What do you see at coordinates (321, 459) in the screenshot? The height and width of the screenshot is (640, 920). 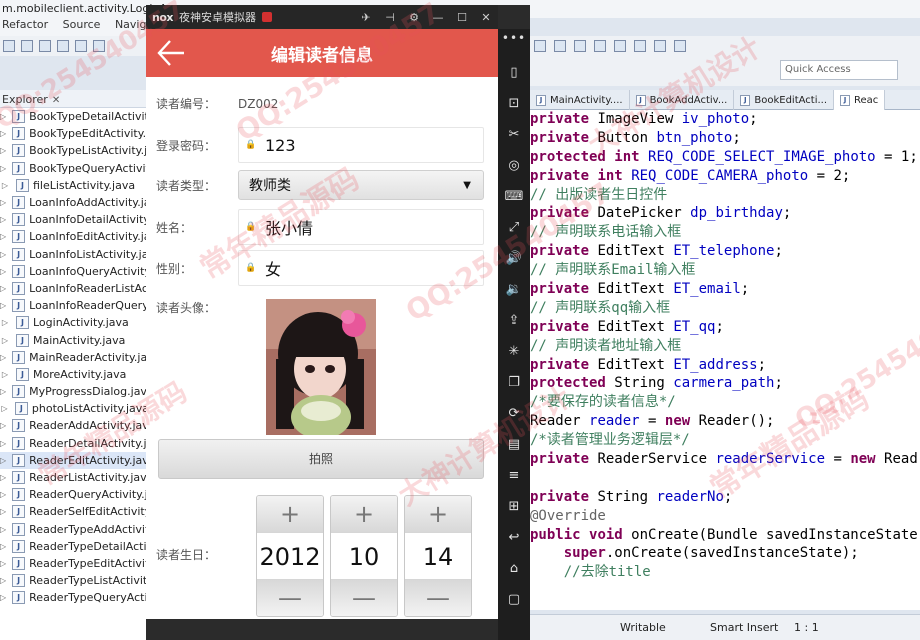 I see `take-photo-button: 拍照` at bounding box center [321, 459].